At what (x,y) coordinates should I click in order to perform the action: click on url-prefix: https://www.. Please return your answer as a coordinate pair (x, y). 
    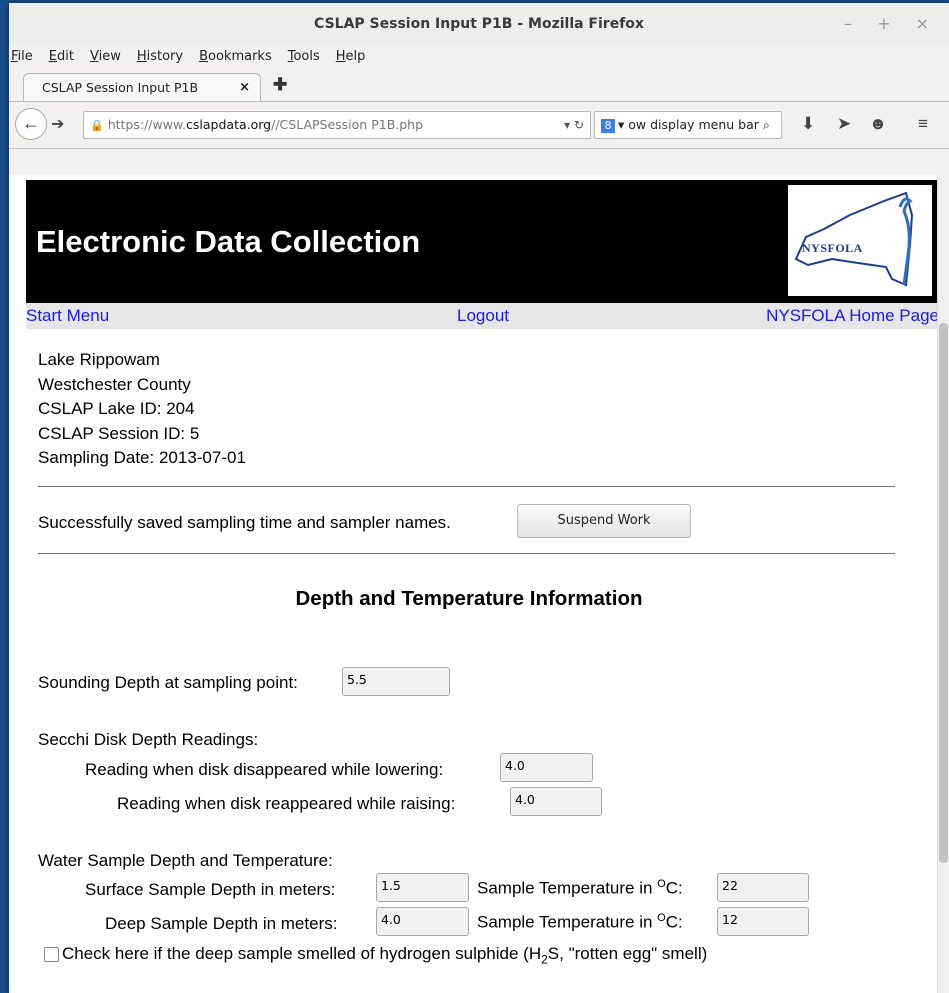
    Looking at the image, I should click on (147, 124).